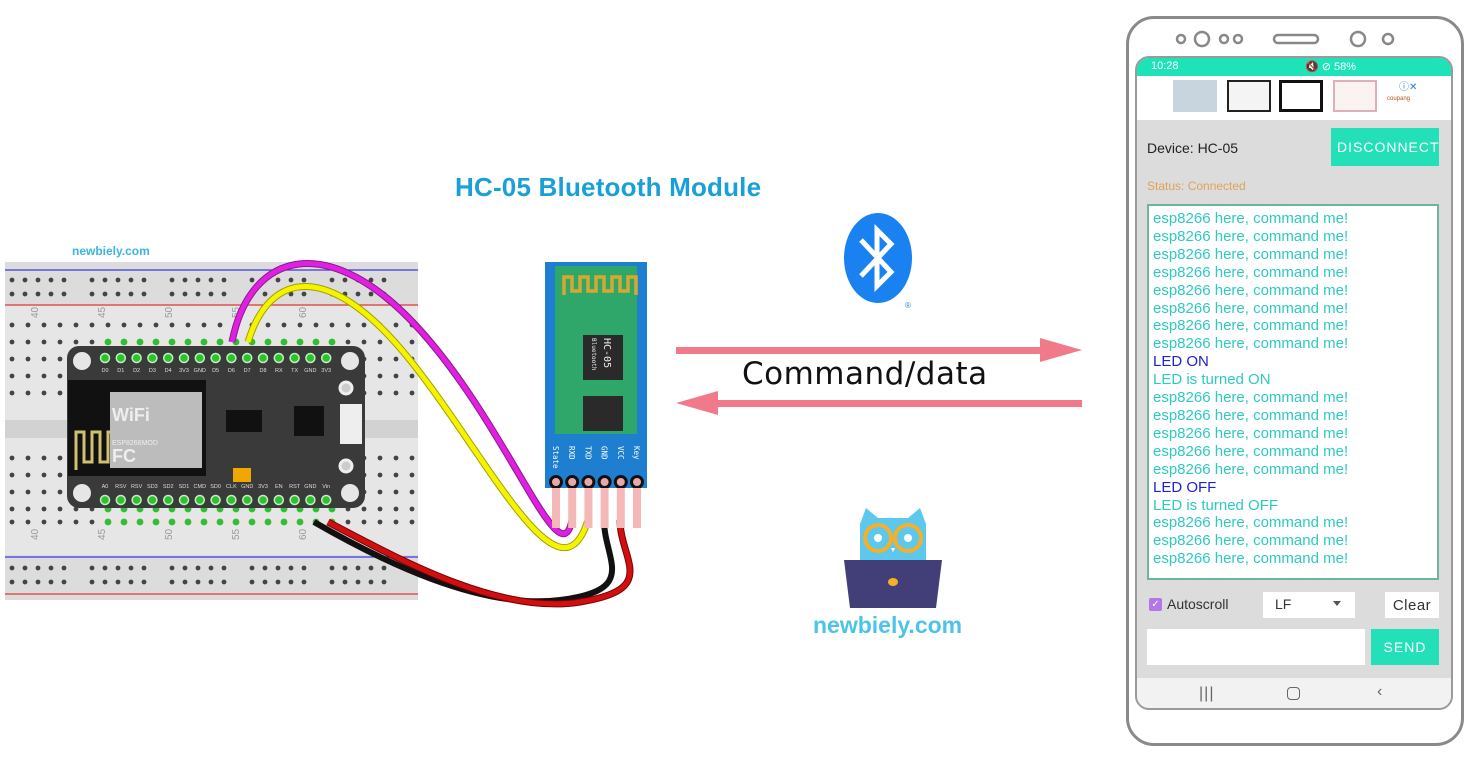 The height and width of the screenshot is (763, 1479). I want to click on hc05-pin-label: GND, so click(604, 453).